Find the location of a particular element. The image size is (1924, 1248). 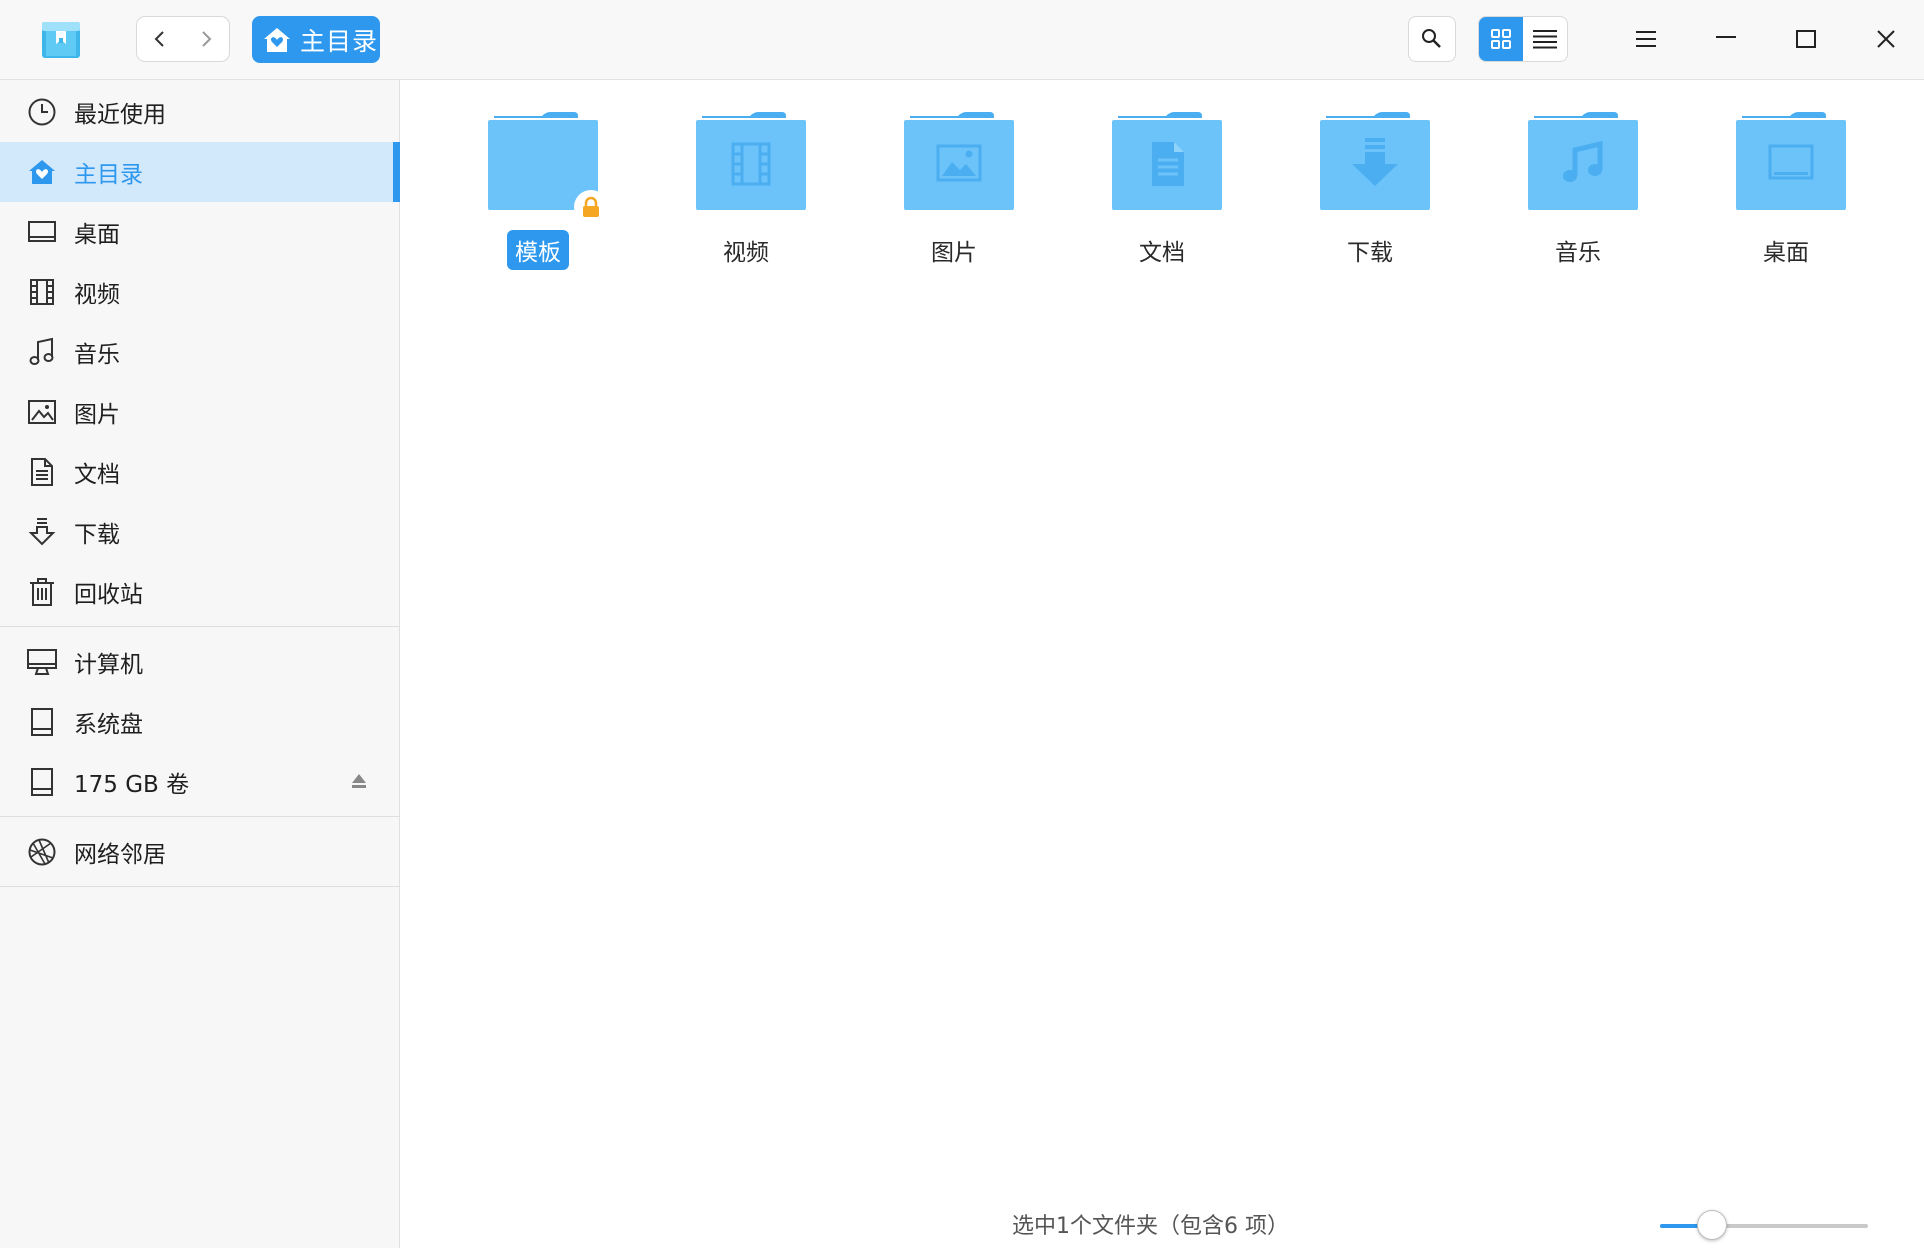

sidebar-item-label: 计算机 is located at coordinates (108, 665).